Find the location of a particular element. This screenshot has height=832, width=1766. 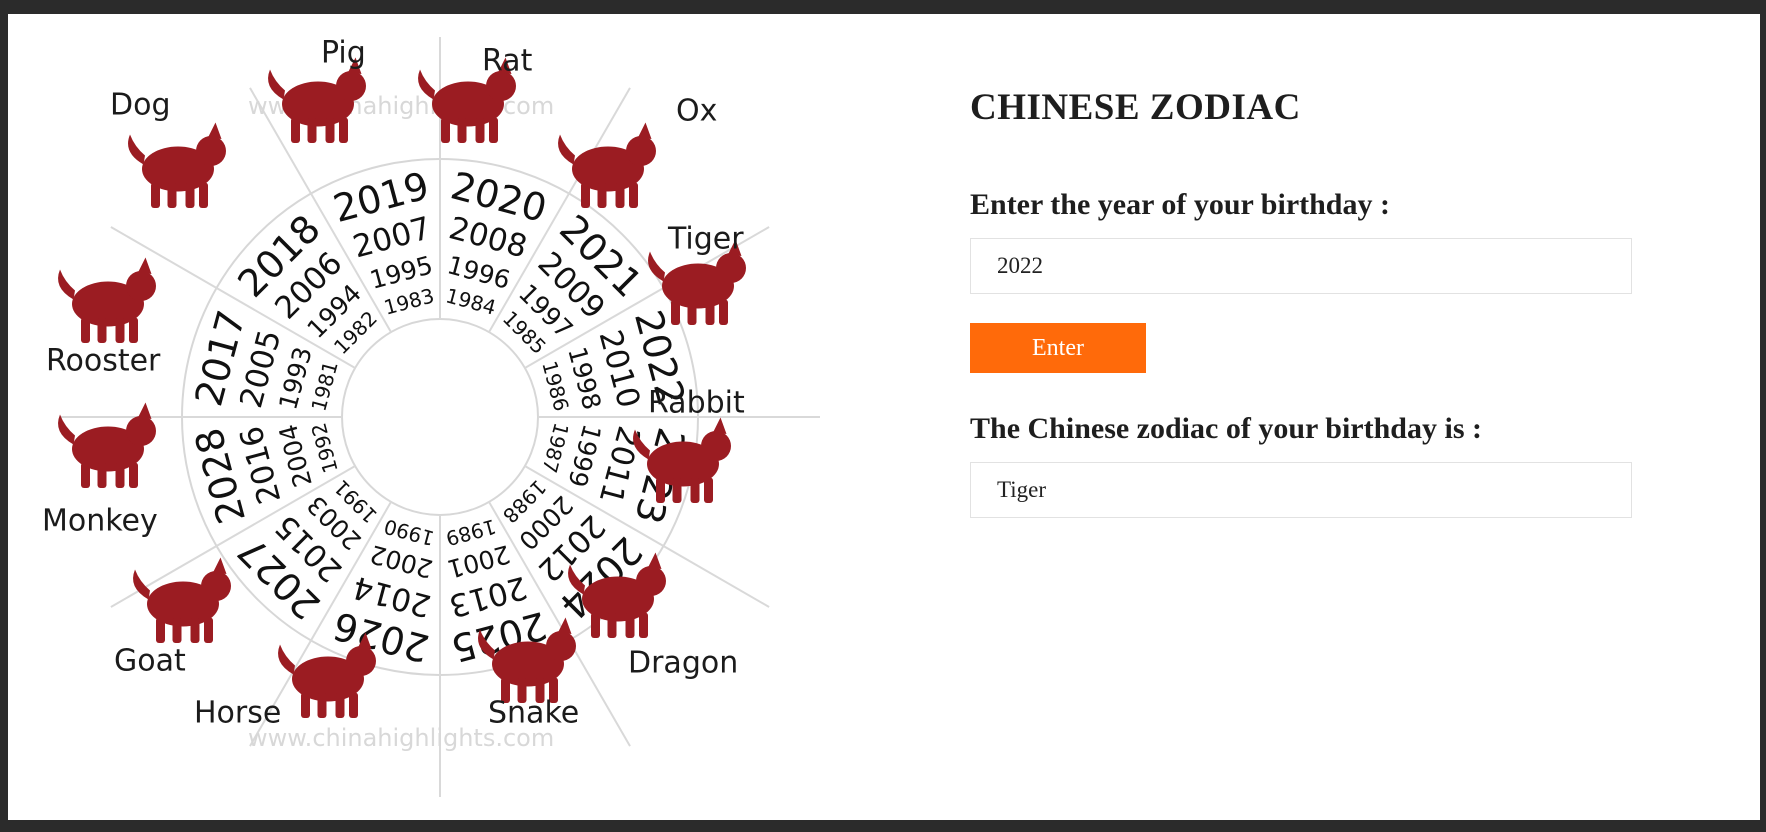

animal-name-monkey: Monkey is located at coordinates (100, 521).